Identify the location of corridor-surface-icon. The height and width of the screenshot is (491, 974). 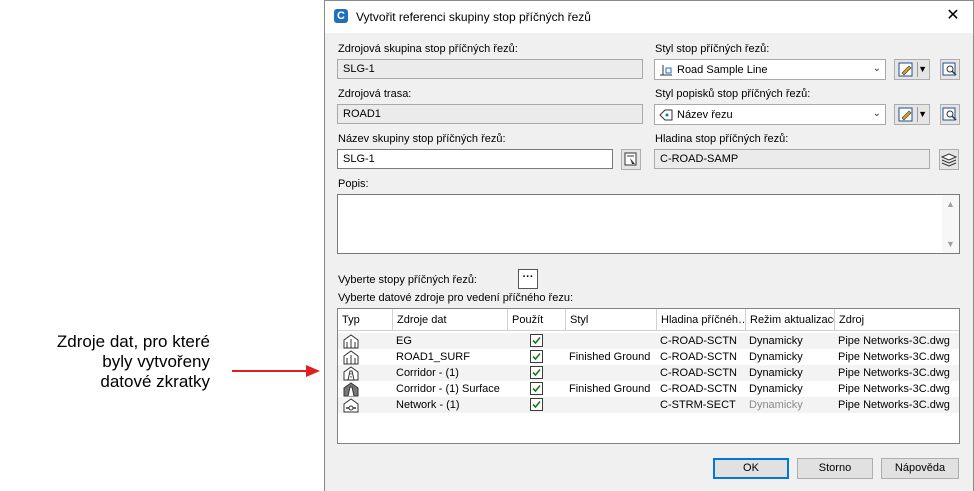
(351, 389).